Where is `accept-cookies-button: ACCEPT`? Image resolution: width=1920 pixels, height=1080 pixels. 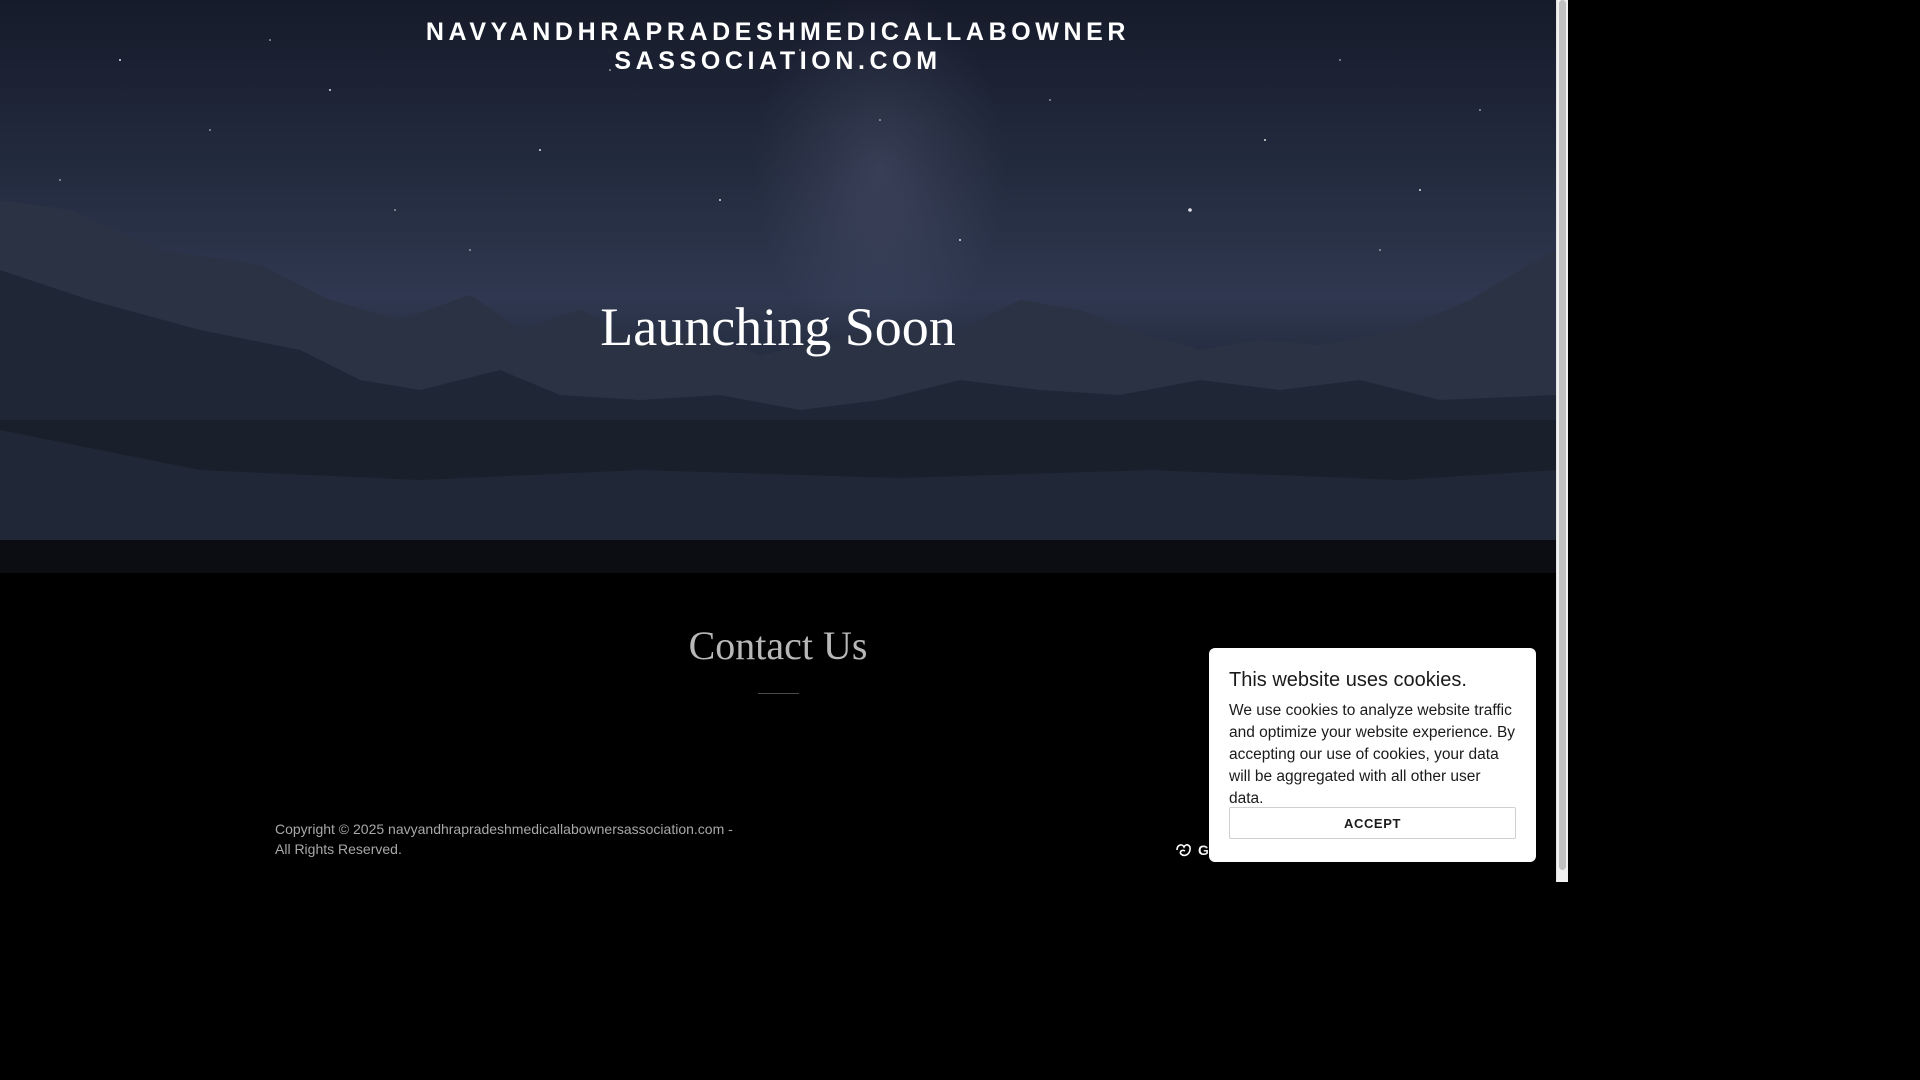 accept-cookies-button: ACCEPT is located at coordinates (1372, 823).